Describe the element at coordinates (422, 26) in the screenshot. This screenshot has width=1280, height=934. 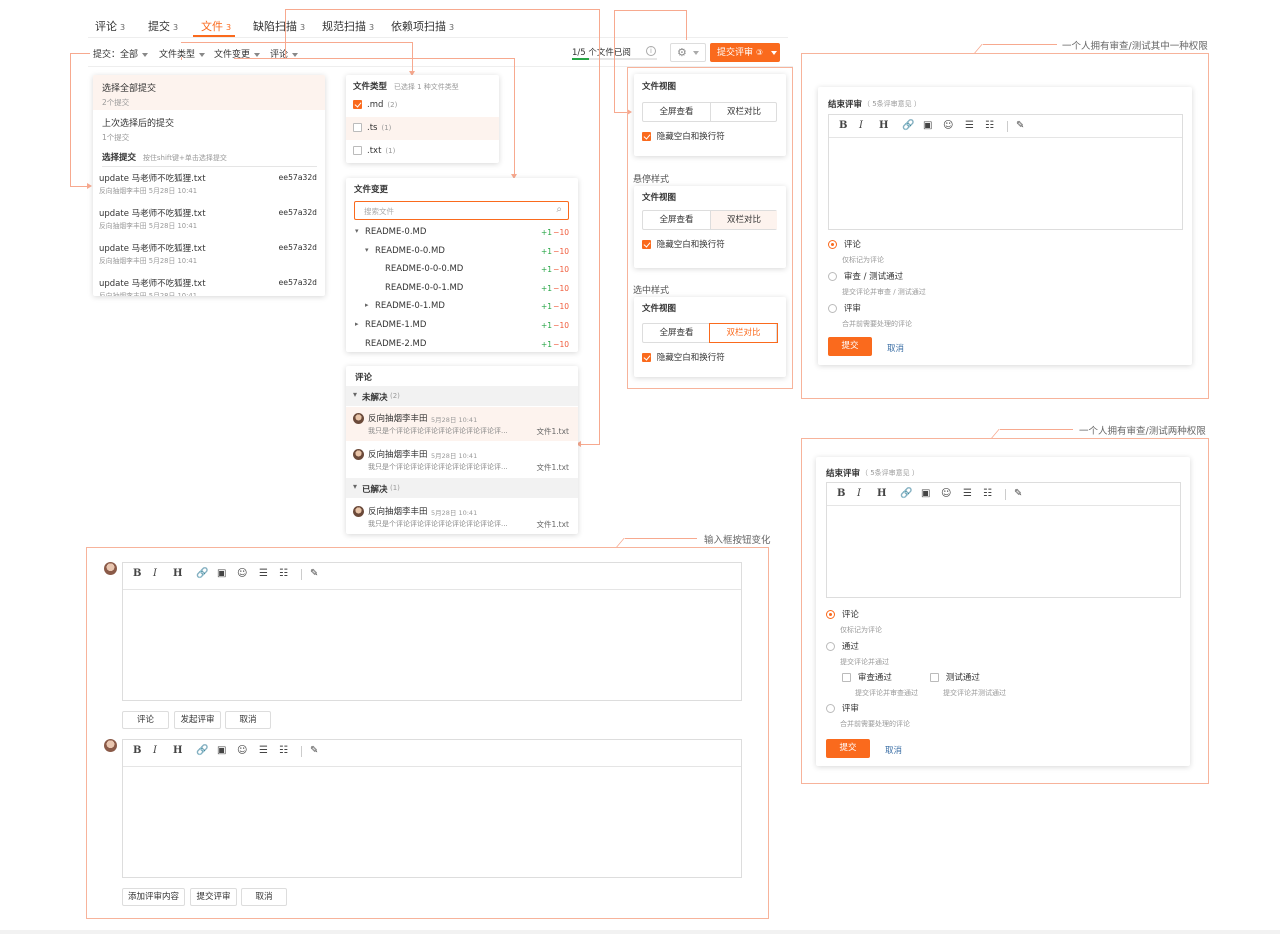
I see `tab-dependency-scan: 依赖项扫描 3` at that location.